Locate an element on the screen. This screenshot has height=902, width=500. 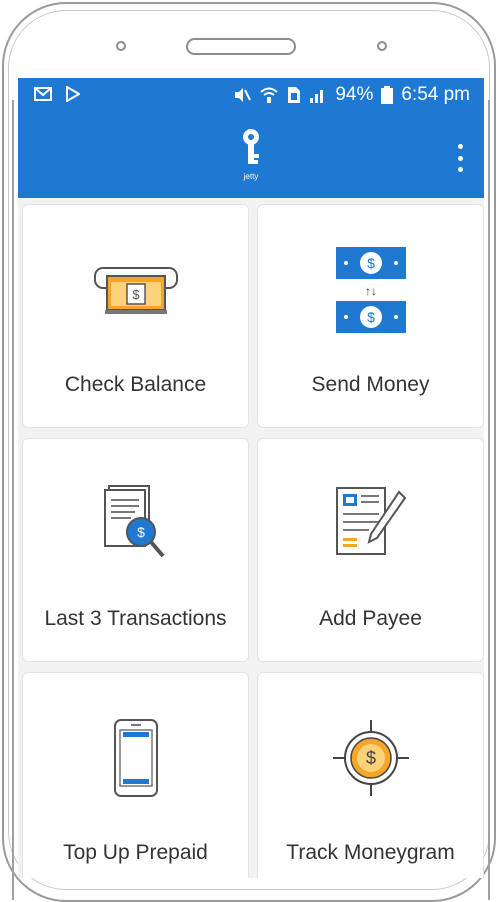
send-money-icon: $ ↑↓ $ is located at coordinates (370, 290).